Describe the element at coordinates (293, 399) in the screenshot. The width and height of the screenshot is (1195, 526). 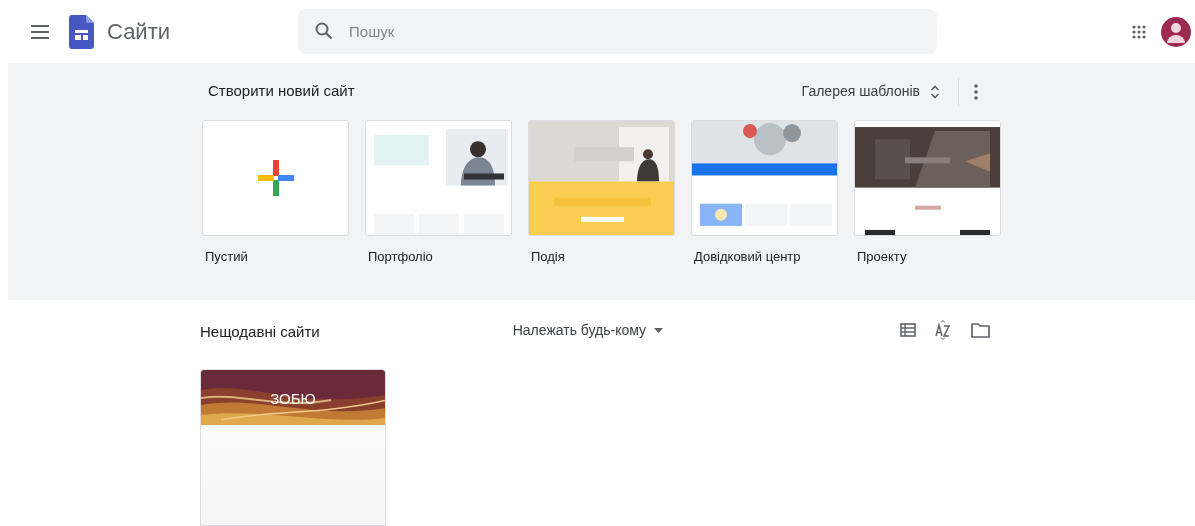
I see `site-title: ЗОБЮ` at that location.